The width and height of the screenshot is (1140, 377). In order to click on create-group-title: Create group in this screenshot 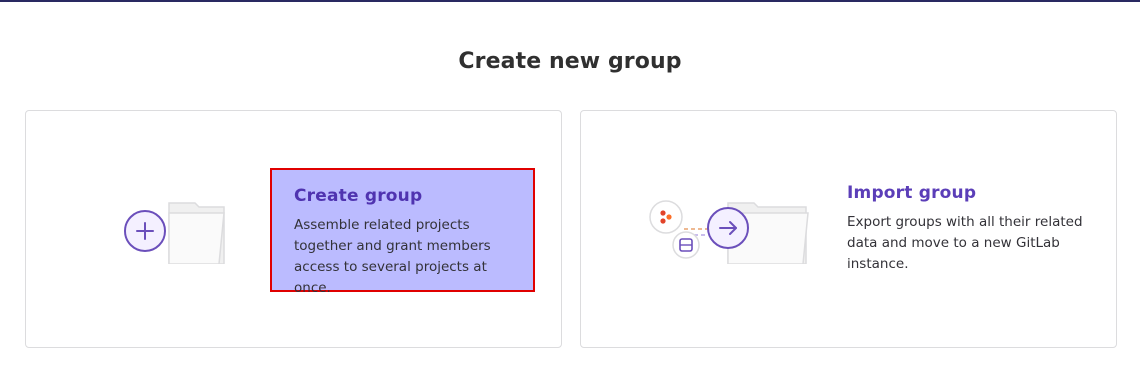, I will do `click(406, 196)`.